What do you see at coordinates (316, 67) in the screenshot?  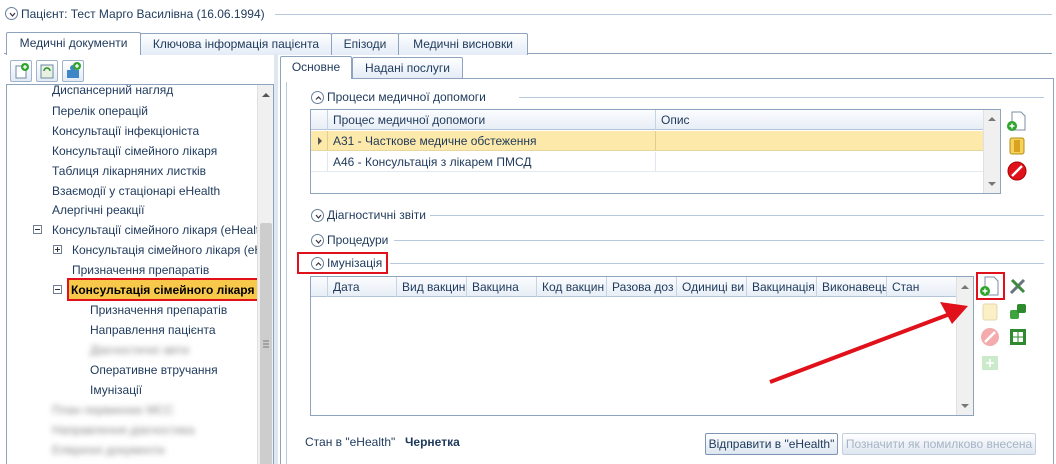 I see `tab-basic: Основне` at bounding box center [316, 67].